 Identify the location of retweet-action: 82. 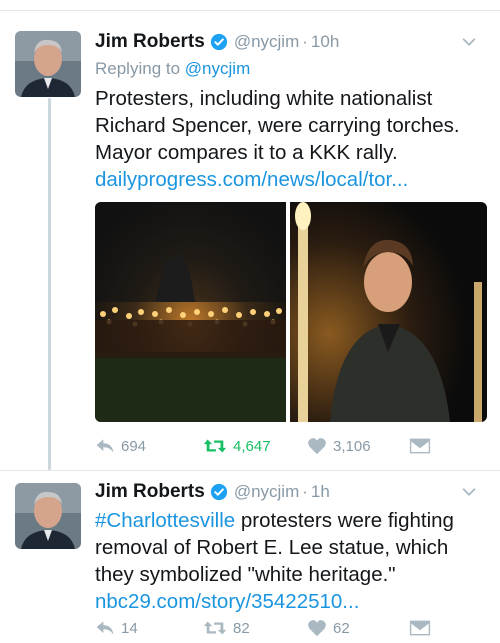
(255, 628).